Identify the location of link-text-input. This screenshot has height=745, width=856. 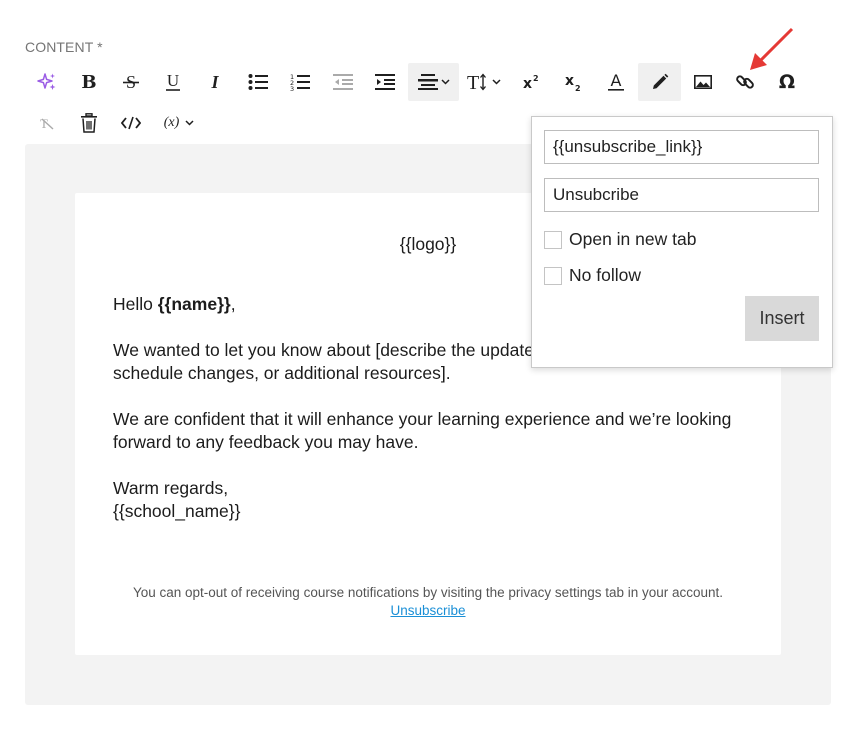
(681, 195).